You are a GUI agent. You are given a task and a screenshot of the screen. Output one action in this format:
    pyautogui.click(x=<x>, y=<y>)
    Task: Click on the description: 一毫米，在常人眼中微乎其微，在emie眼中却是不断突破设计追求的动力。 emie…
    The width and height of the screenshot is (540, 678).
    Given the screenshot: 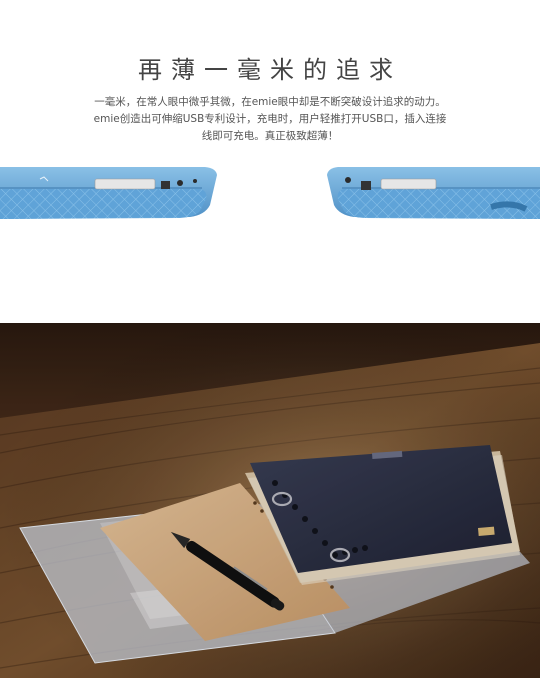 What is the action you would take?
    pyautogui.click(x=270, y=119)
    